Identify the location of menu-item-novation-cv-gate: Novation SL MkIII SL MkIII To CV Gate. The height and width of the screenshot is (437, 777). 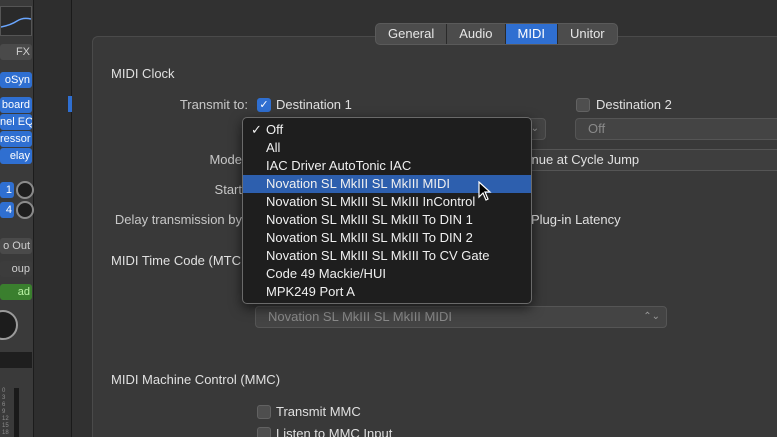
(387, 256).